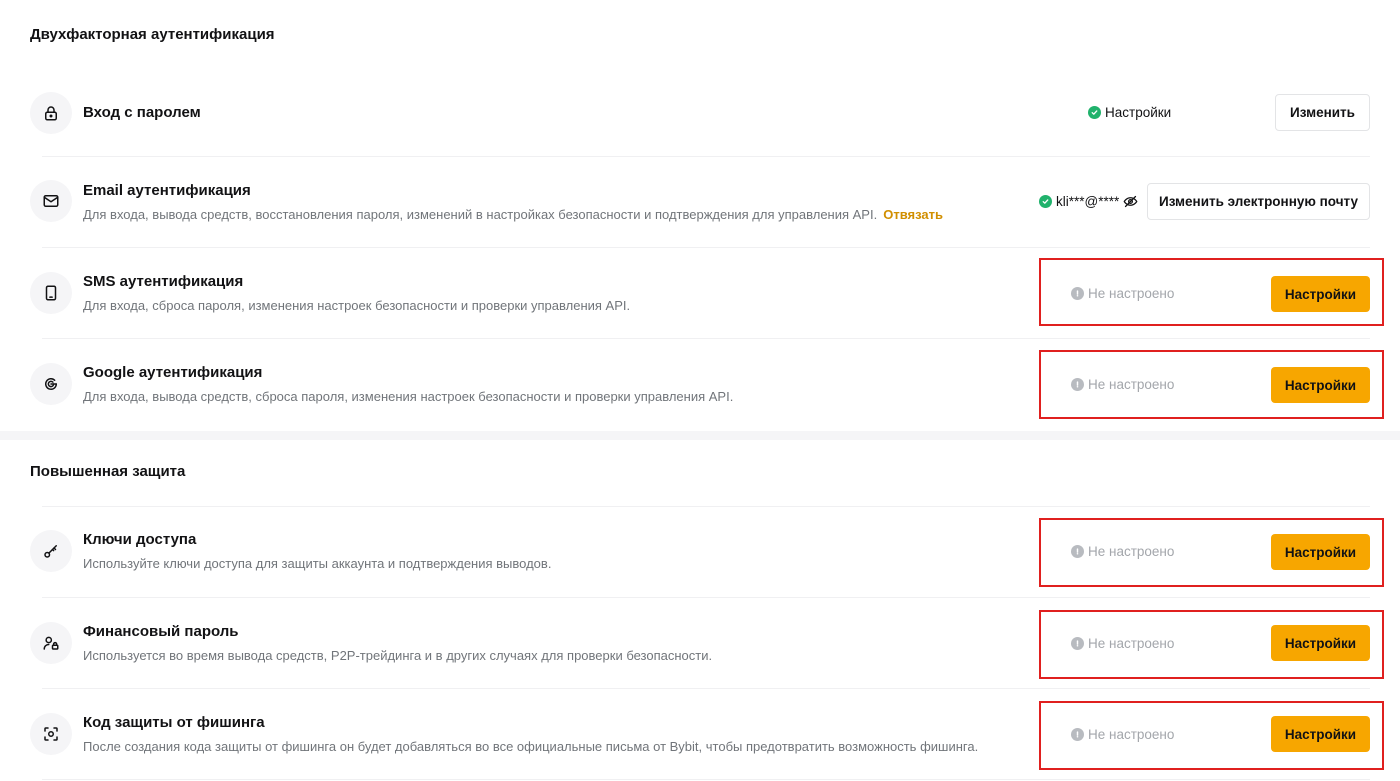 This screenshot has width=1400, height=781. I want to click on change-email-button: Изменить электронную почту, so click(1258, 201).